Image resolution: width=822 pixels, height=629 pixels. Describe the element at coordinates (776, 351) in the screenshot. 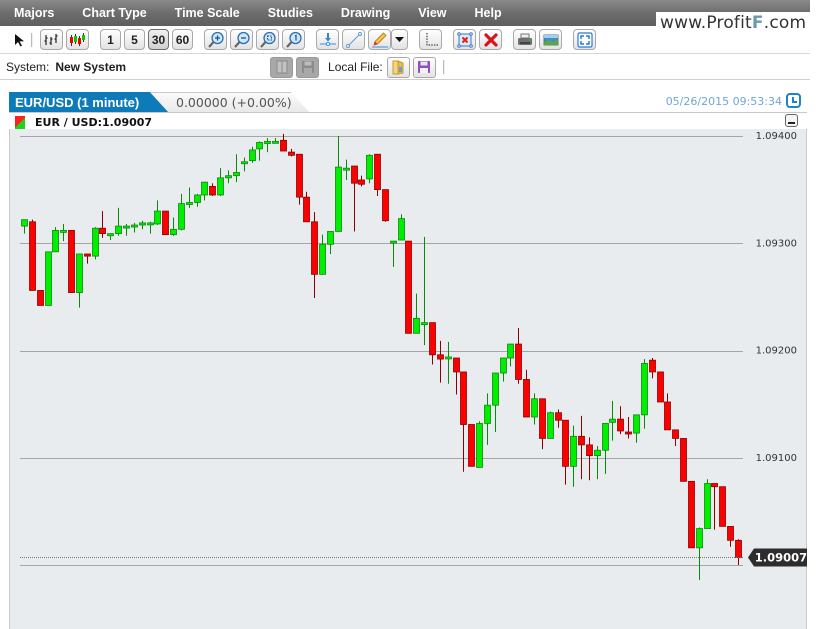

I see `y-tick-label: 1.09200` at that location.